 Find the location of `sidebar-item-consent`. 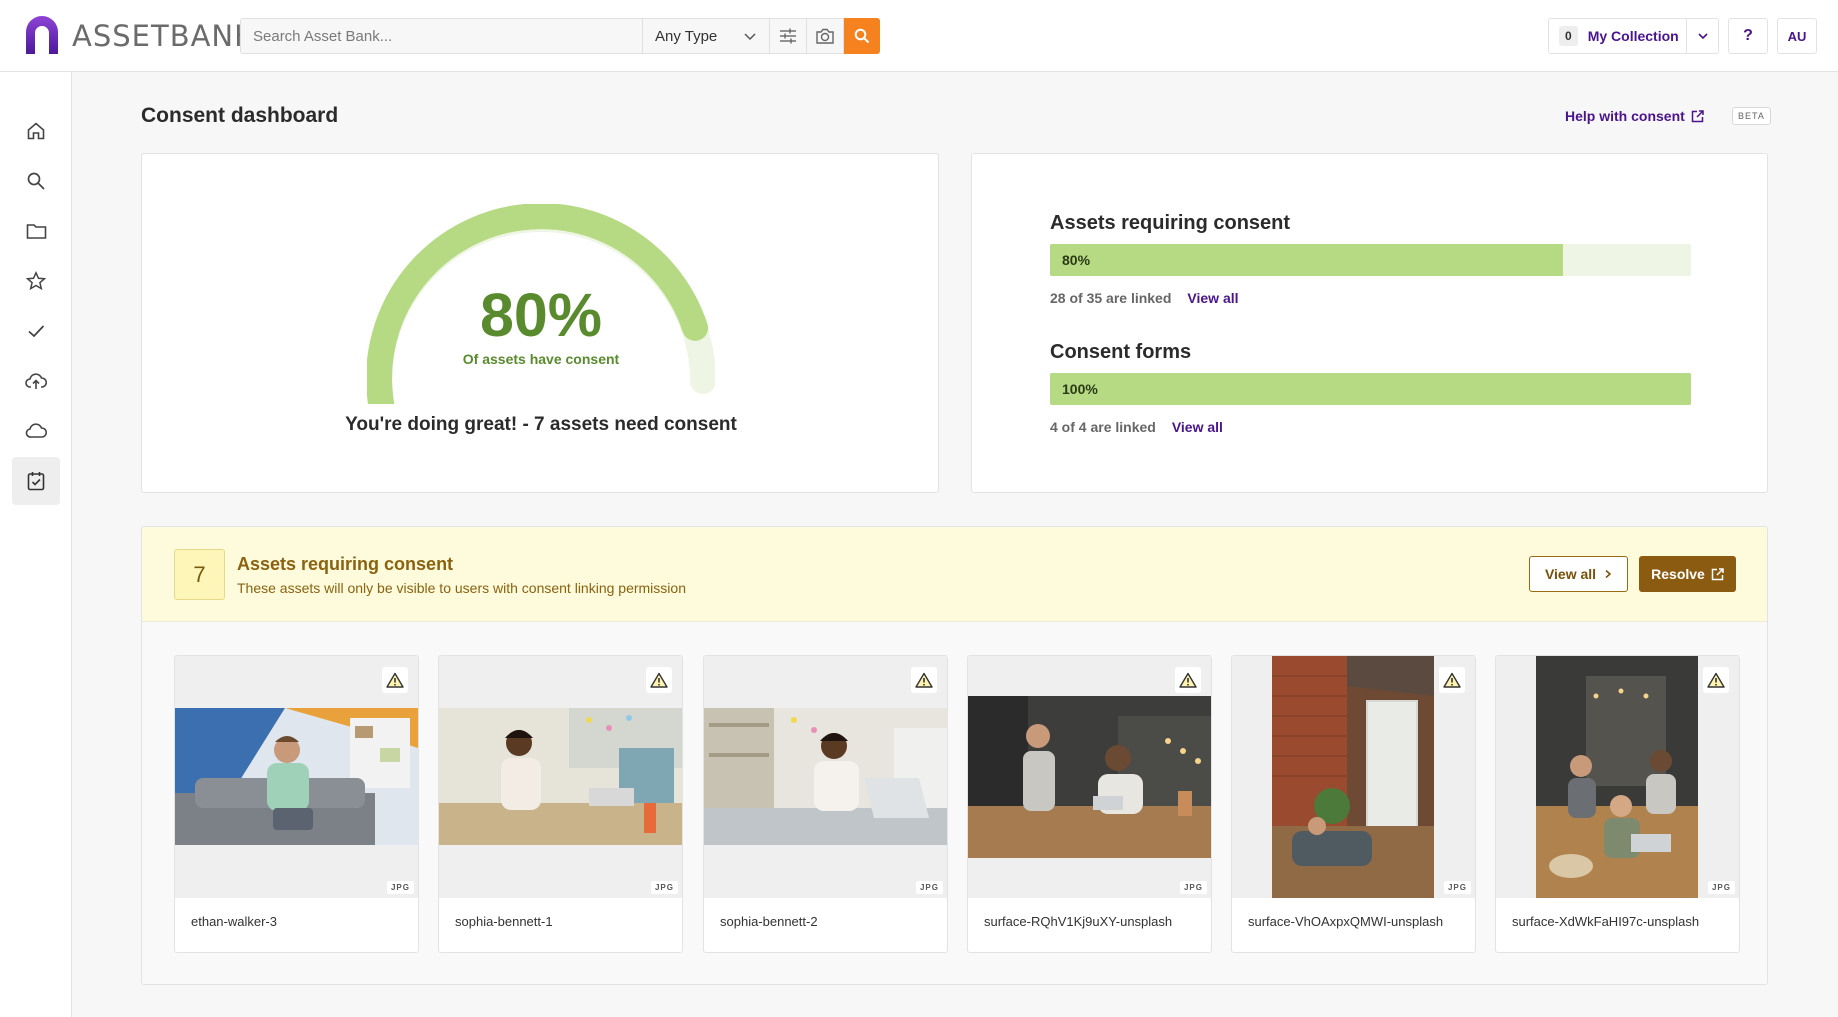

sidebar-item-consent is located at coordinates (36, 481).